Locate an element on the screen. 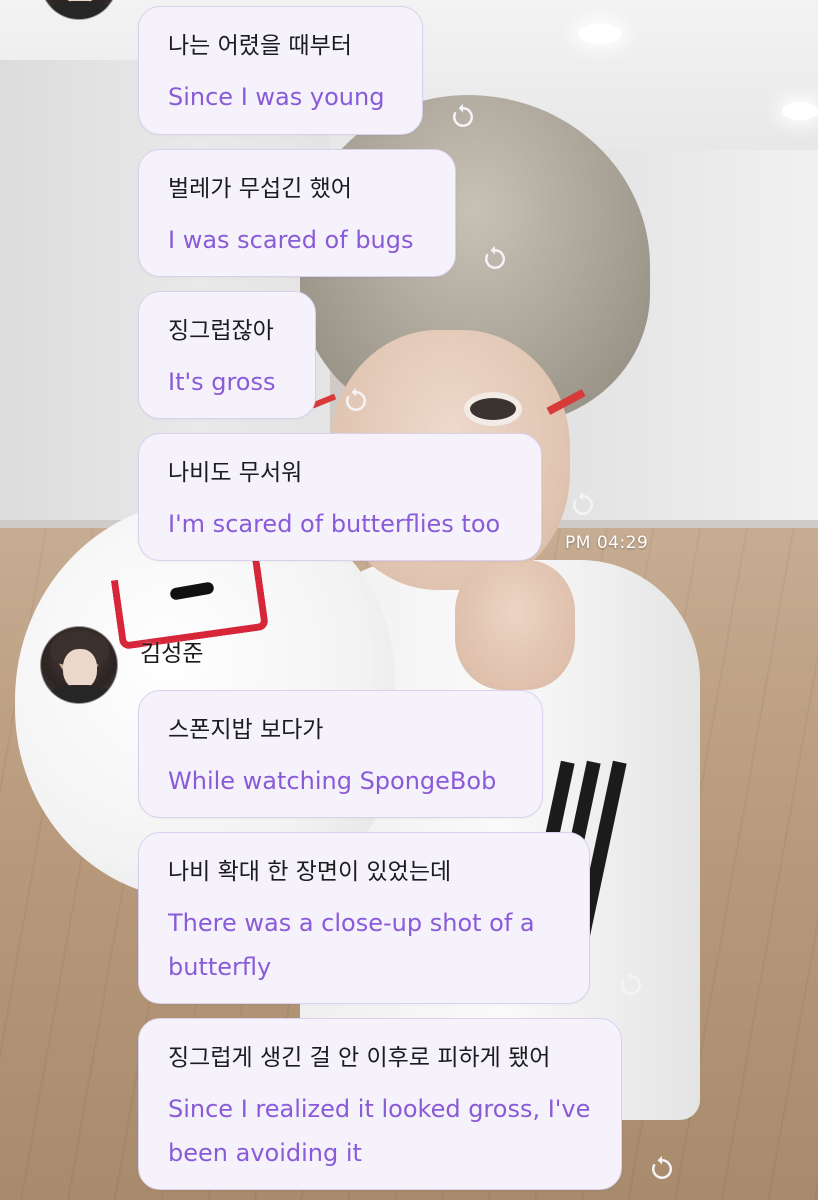 The width and height of the screenshot is (818, 1200). message-timestamp: PM 04:29 is located at coordinates (607, 543).